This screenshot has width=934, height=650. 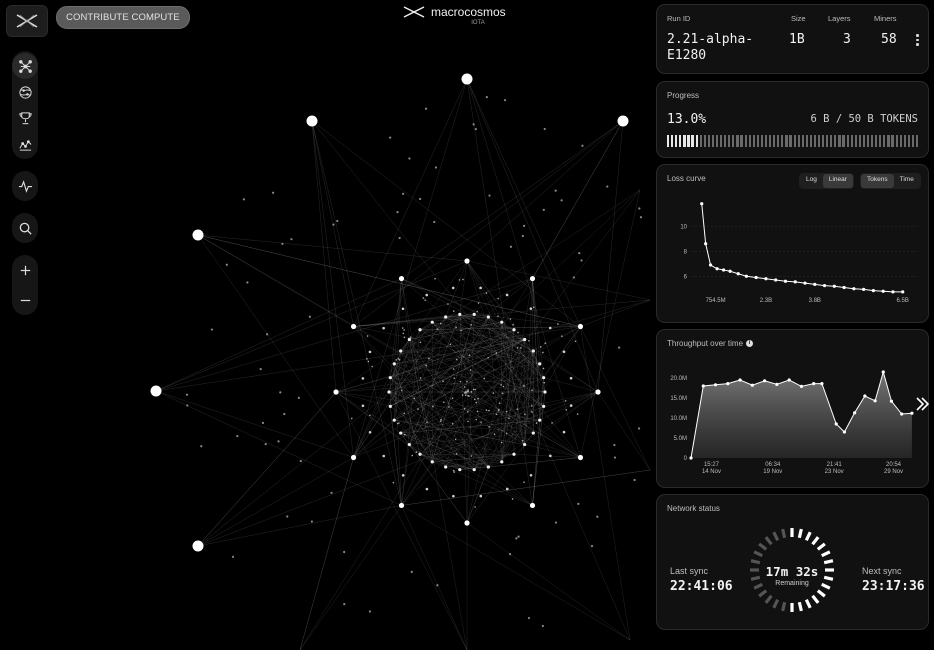 I want to click on last-sync-time: 22:41:06, so click(x=701, y=586).